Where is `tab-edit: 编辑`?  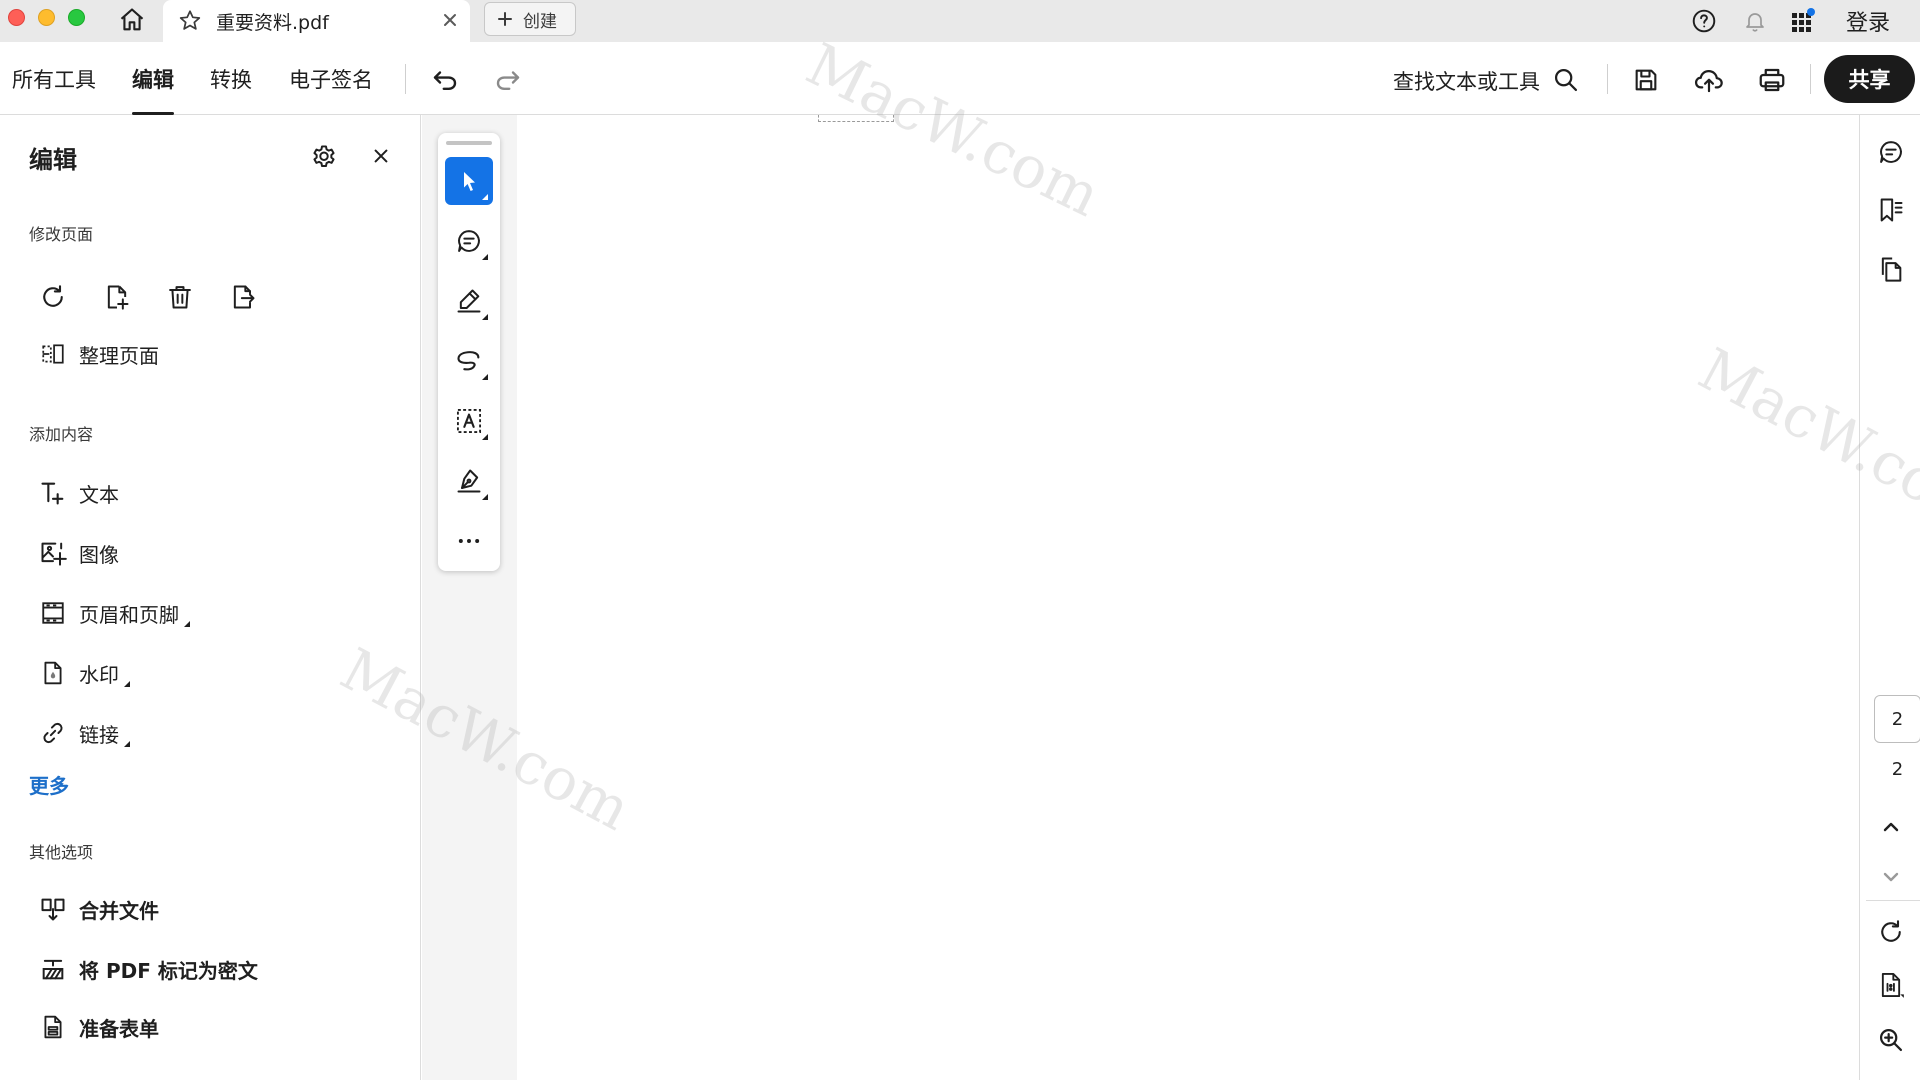
tab-edit: 编辑 is located at coordinates (153, 89).